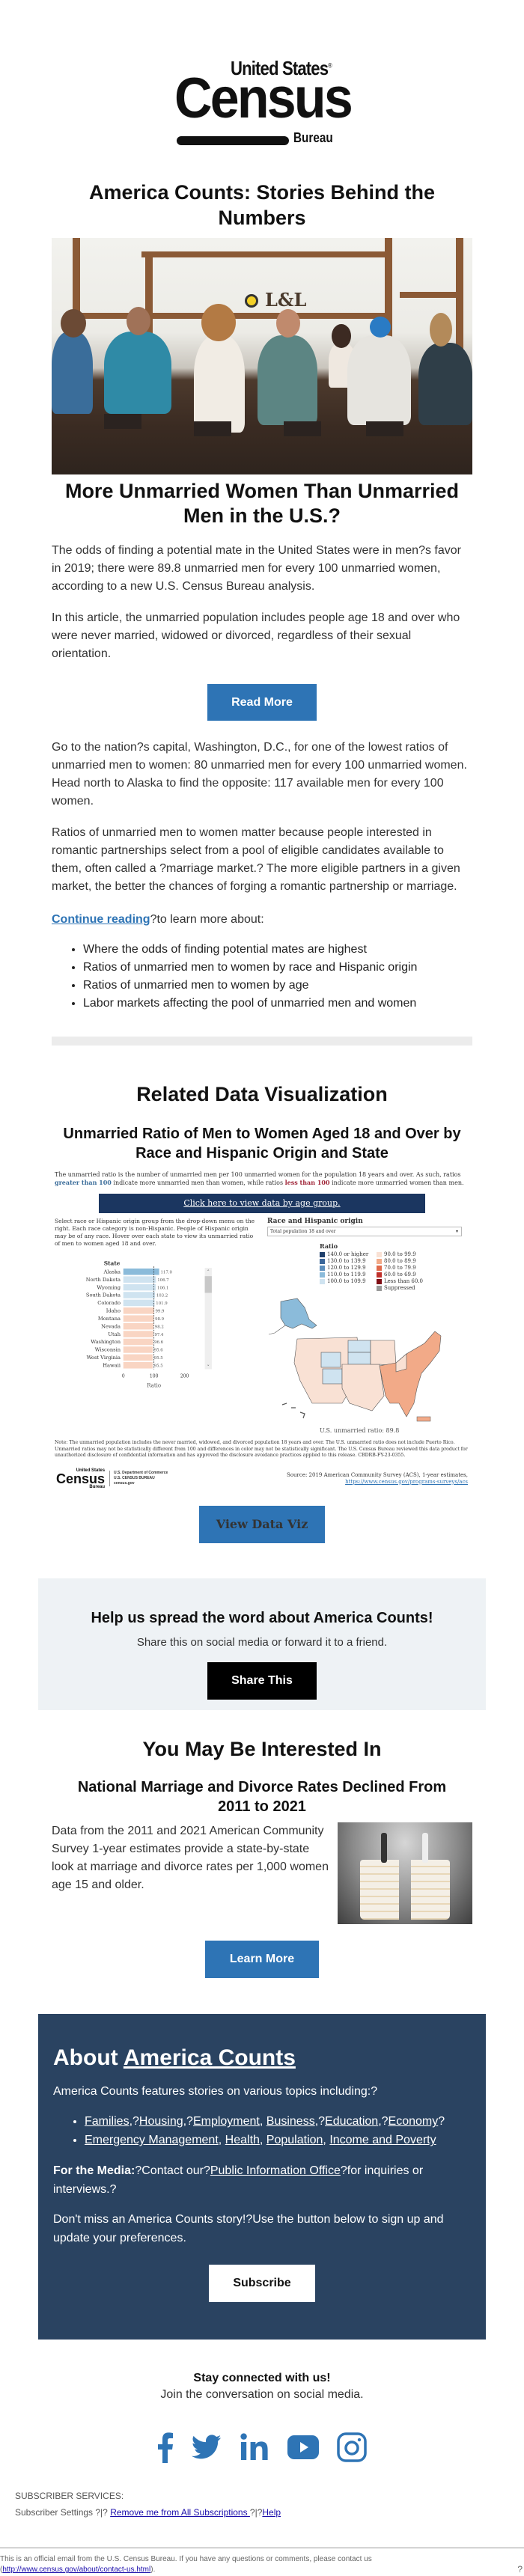 This screenshot has width=524, height=2576. Describe the element at coordinates (109, 1319) in the screenshot. I see `bar-category-label: Montana` at that location.